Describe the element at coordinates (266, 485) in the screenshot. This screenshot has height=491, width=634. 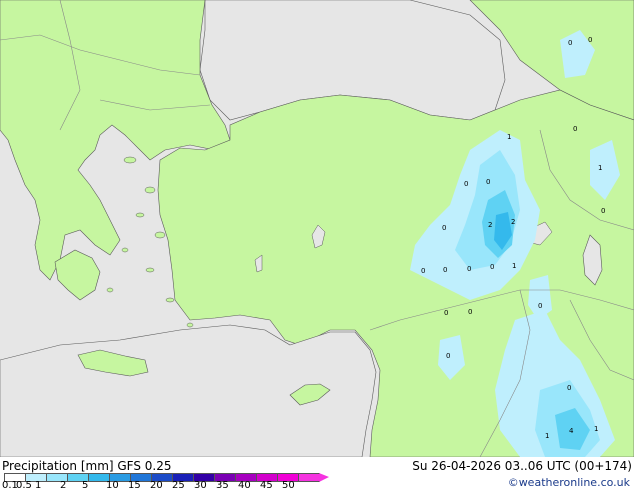
I see `legend-tick: 45` at that location.